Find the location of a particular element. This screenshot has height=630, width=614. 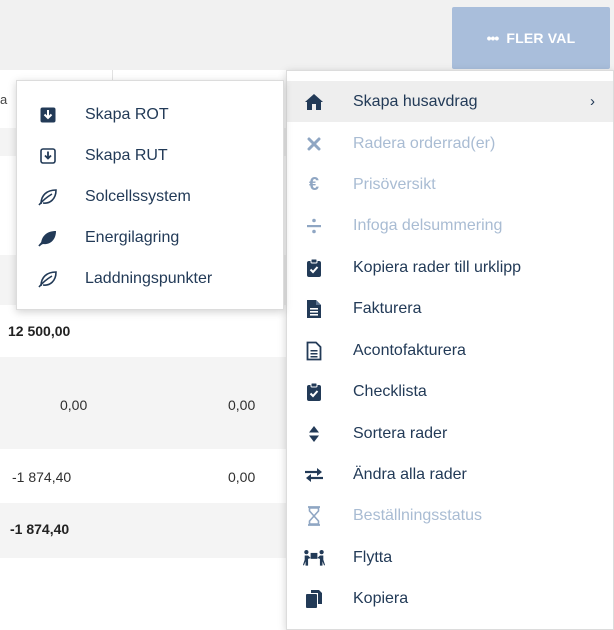

submenu-item-energilagring: Energilagring is located at coordinates (150, 238).